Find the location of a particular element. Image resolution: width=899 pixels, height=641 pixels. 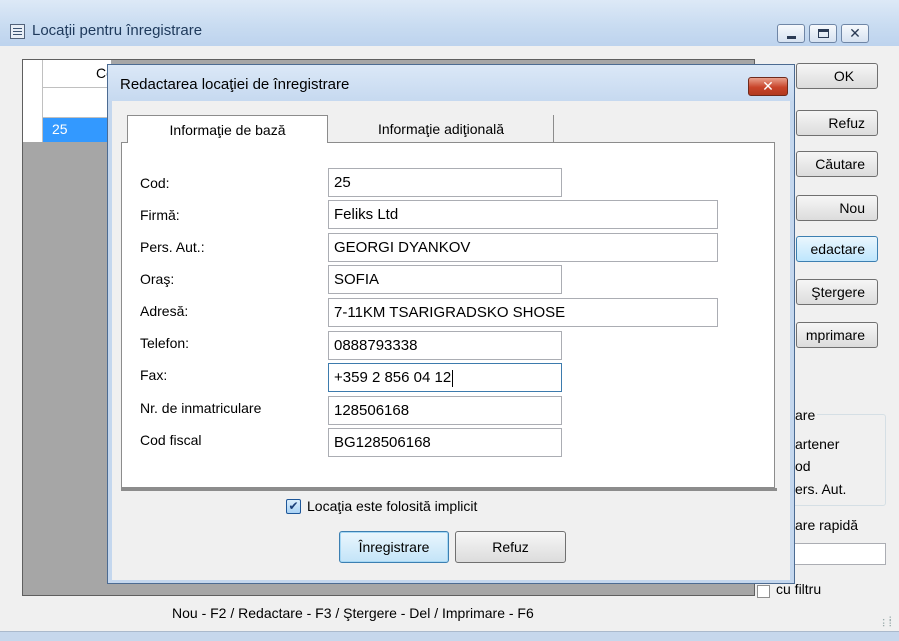

new-button: Nou is located at coordinates (837, 208).